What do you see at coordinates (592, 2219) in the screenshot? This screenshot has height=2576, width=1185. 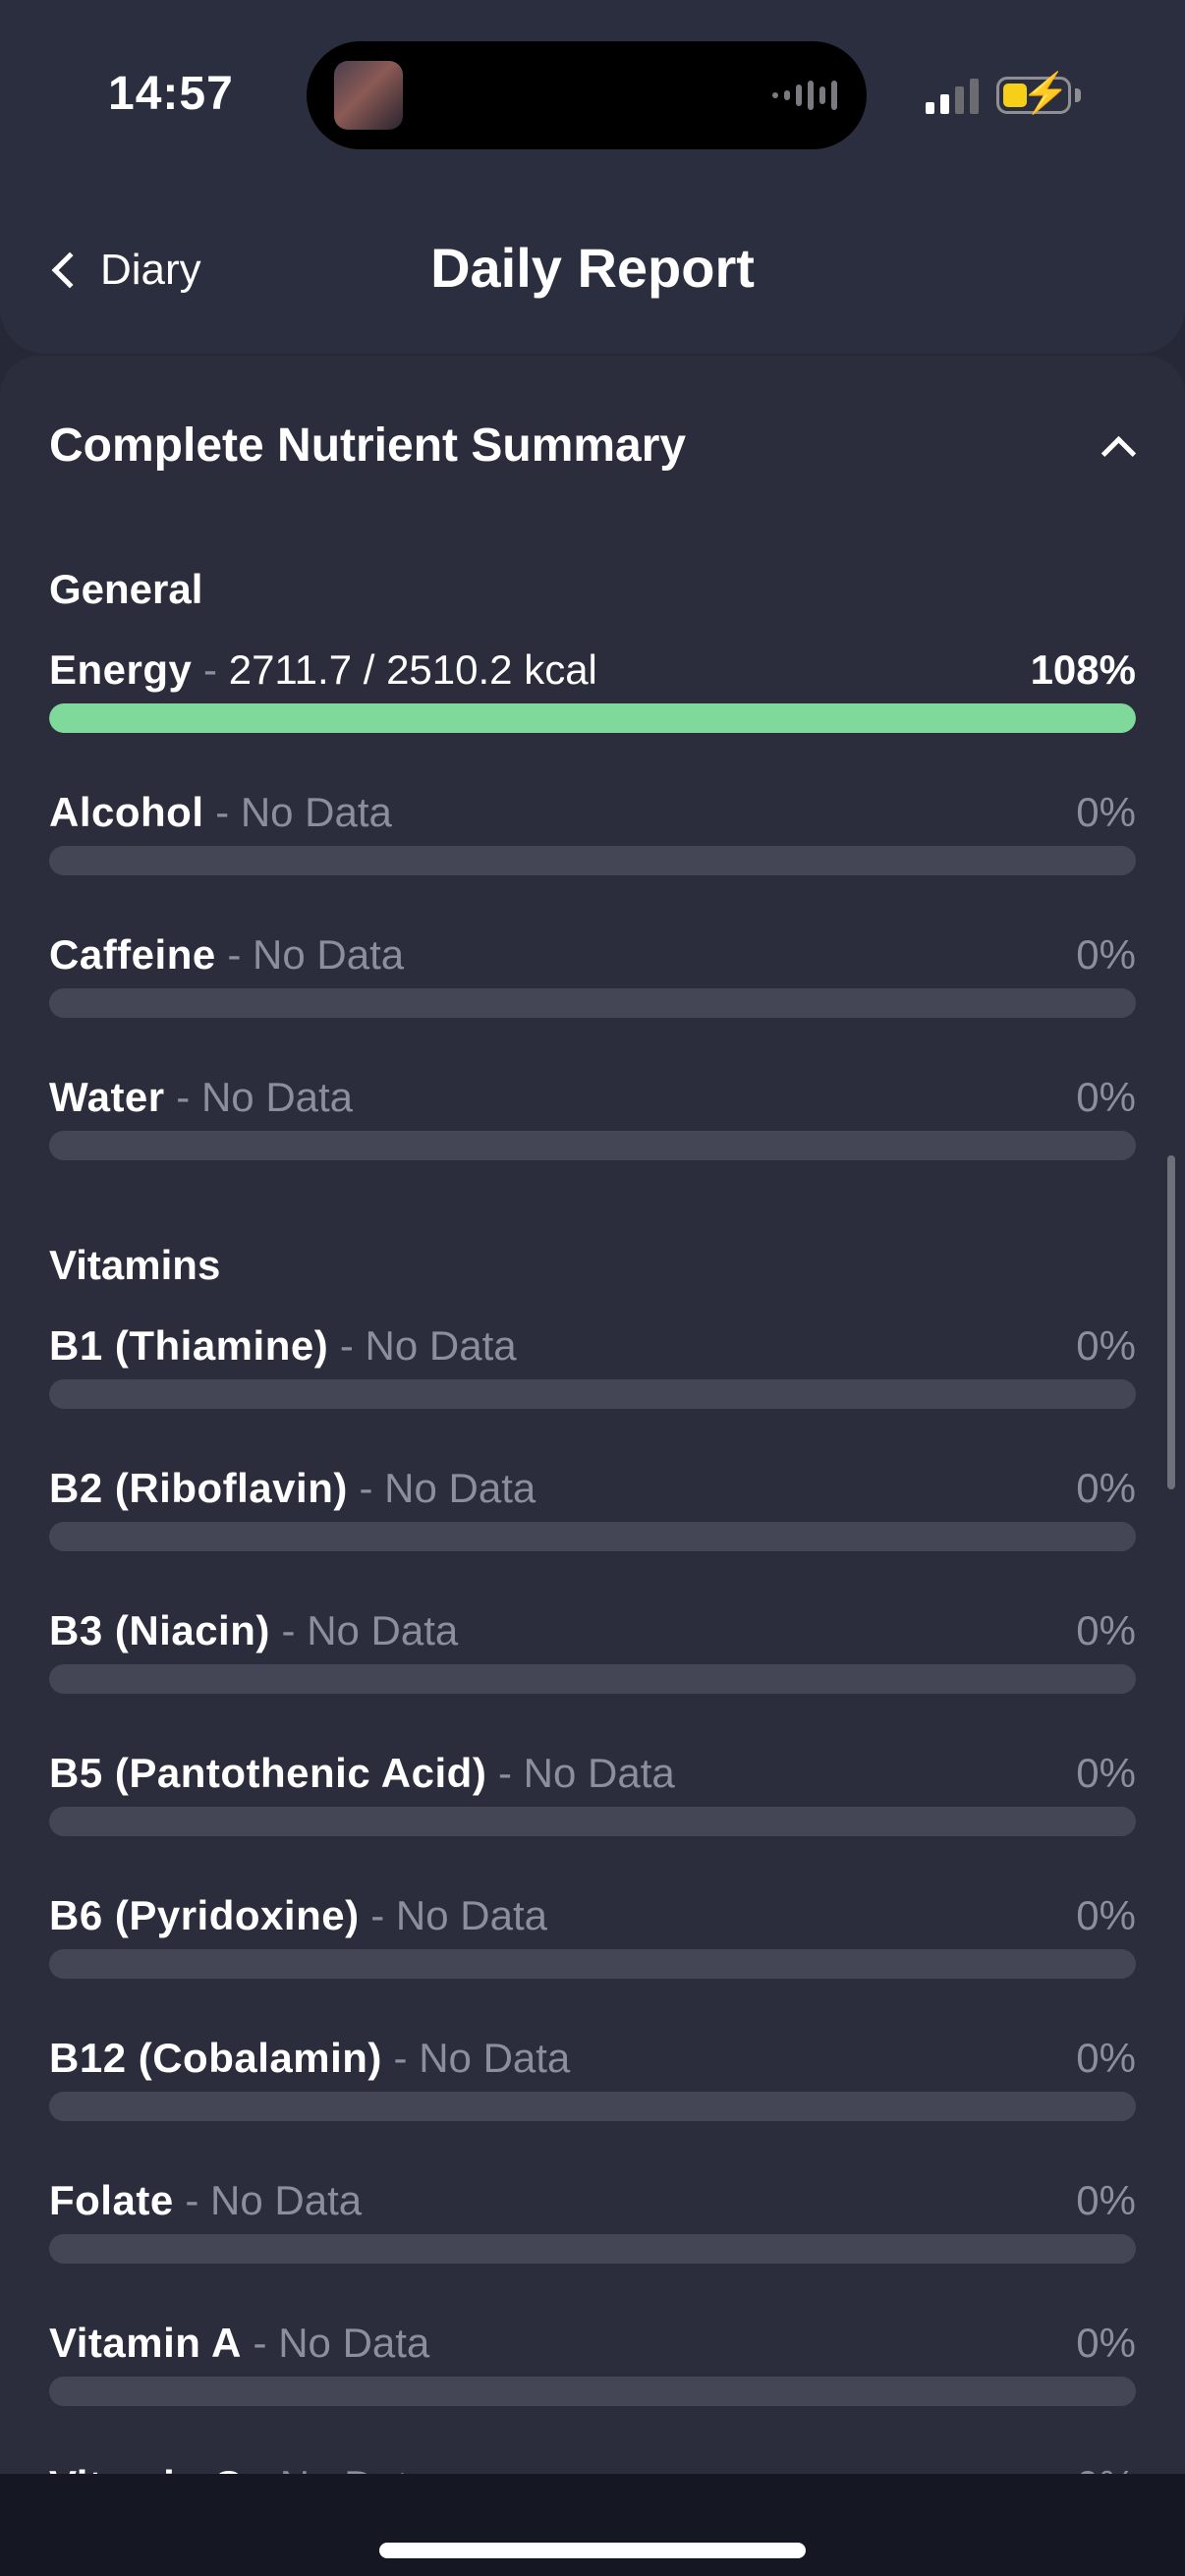 I see `nutrient-row: Folate - No Data 0%` at bounding box center [592, 2219].